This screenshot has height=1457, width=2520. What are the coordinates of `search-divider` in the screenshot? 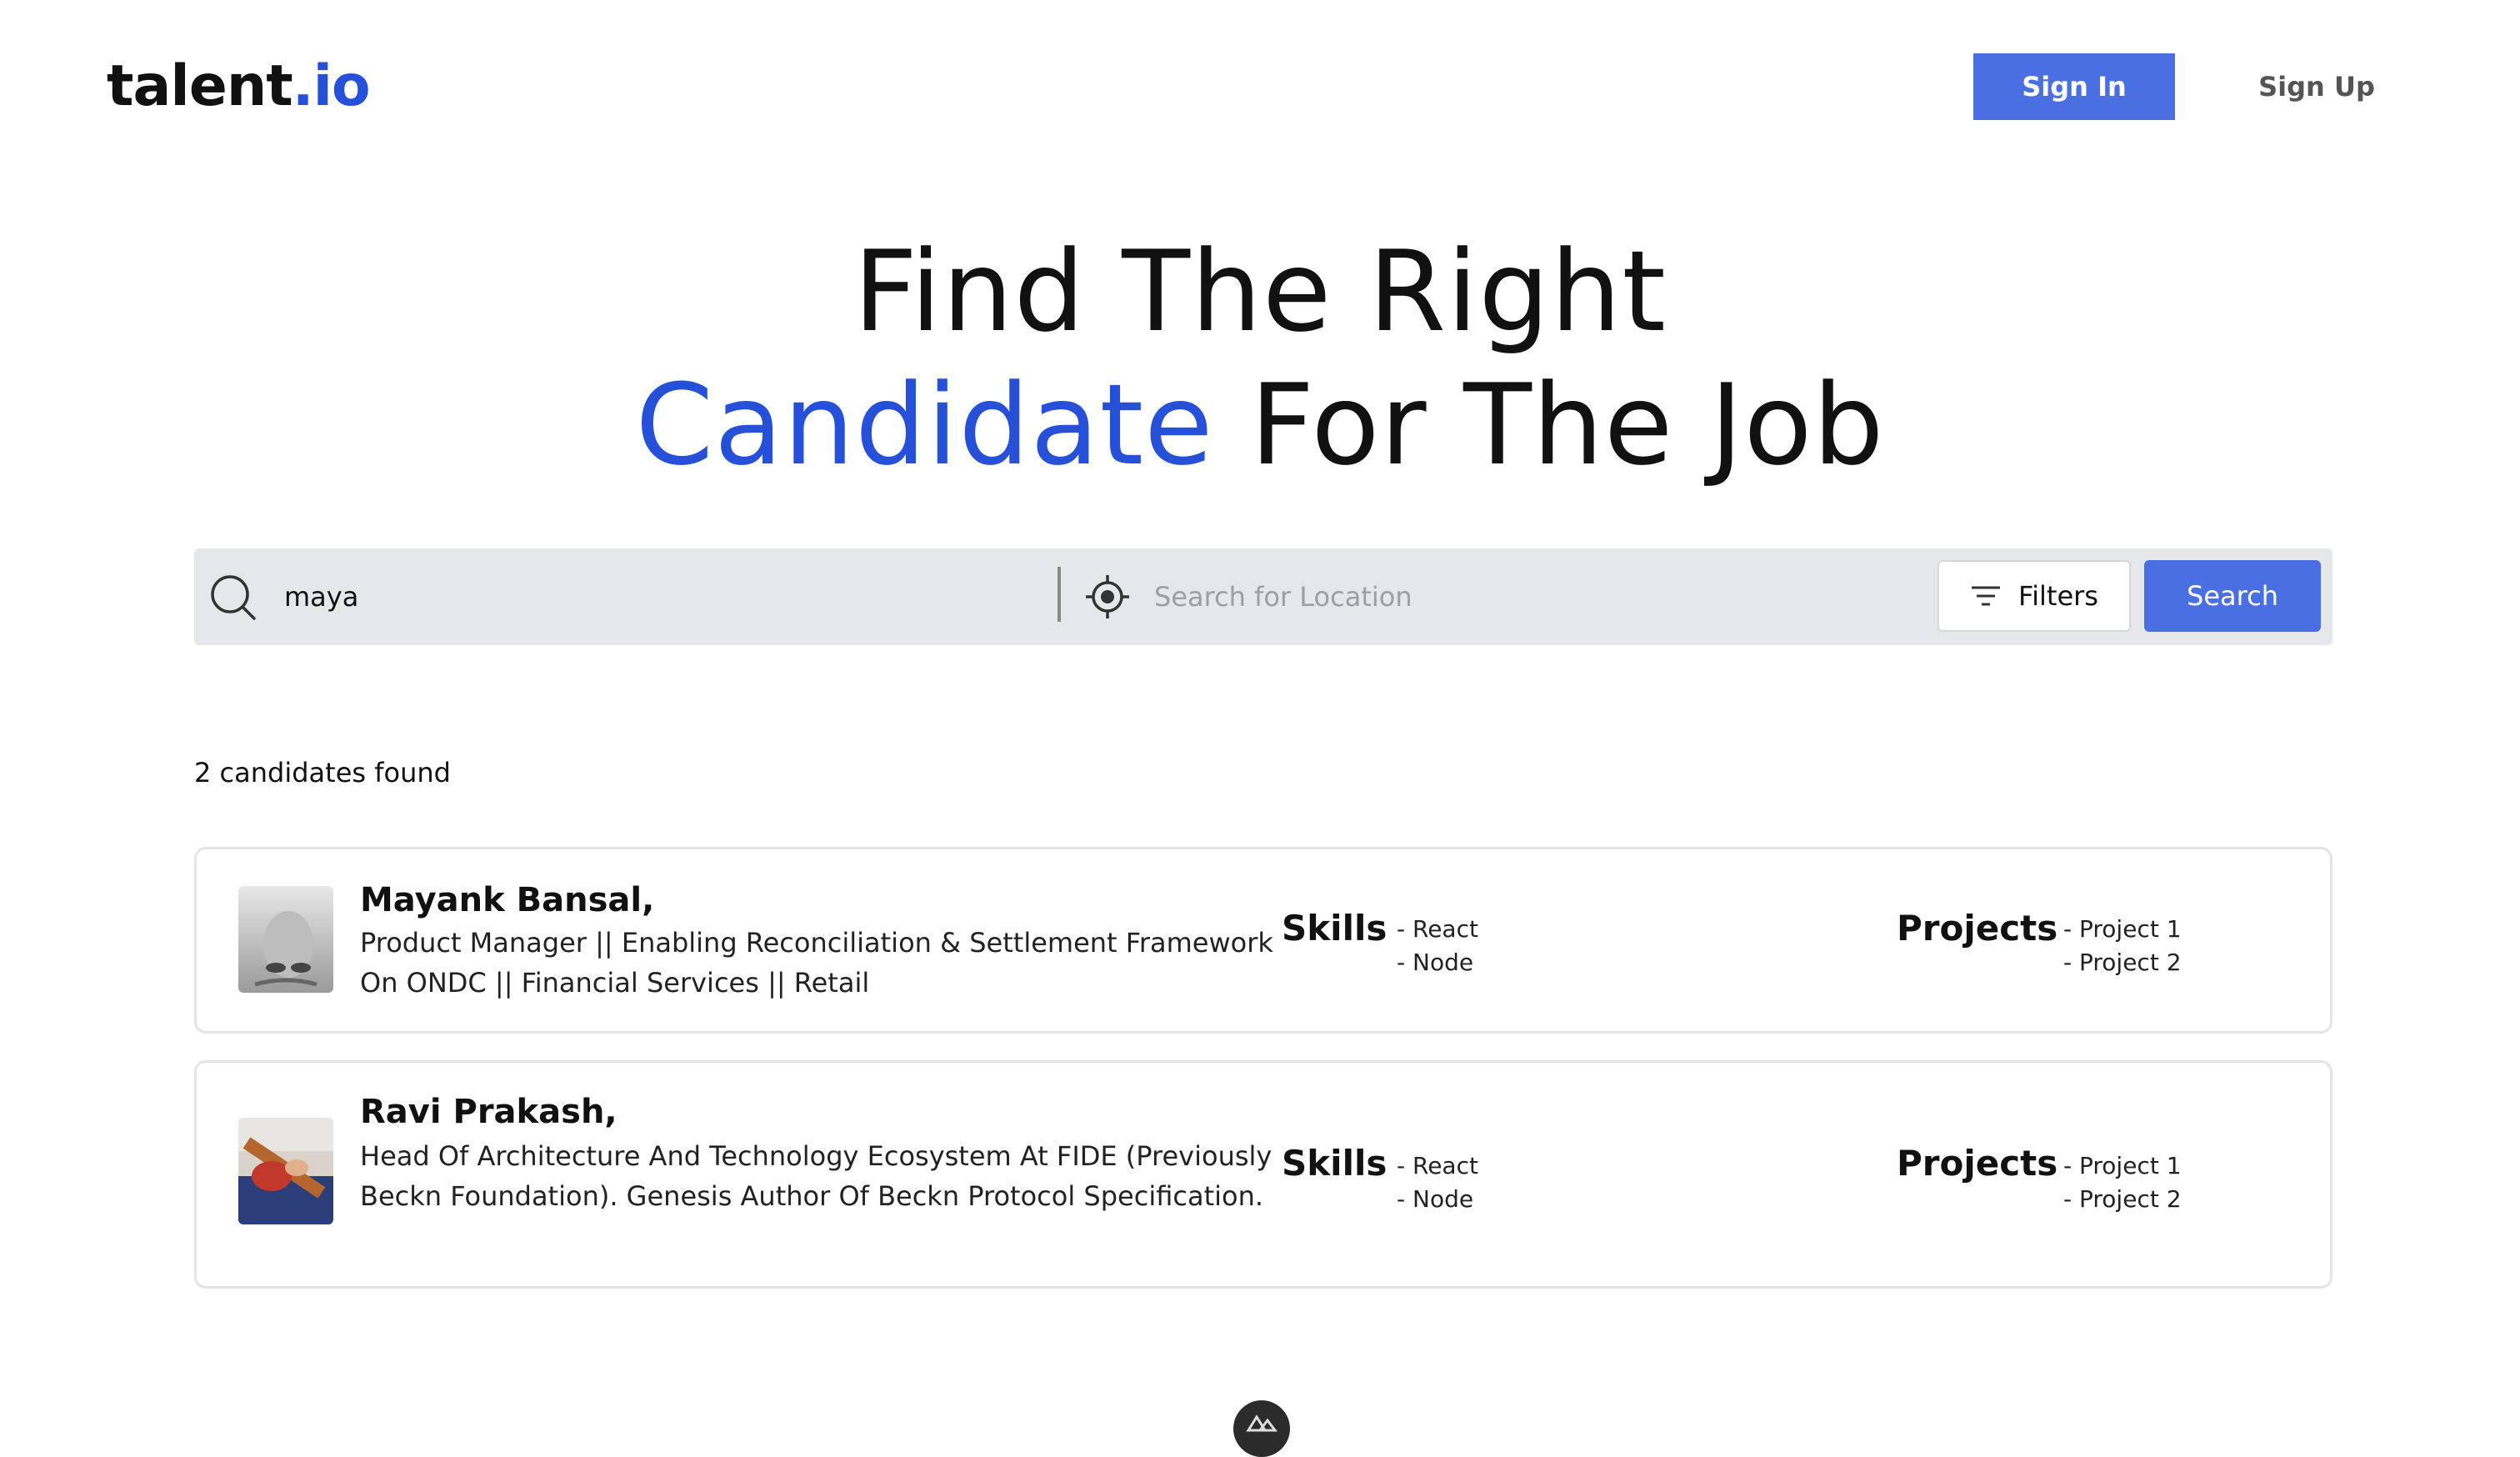 It's located at (1059, 594).